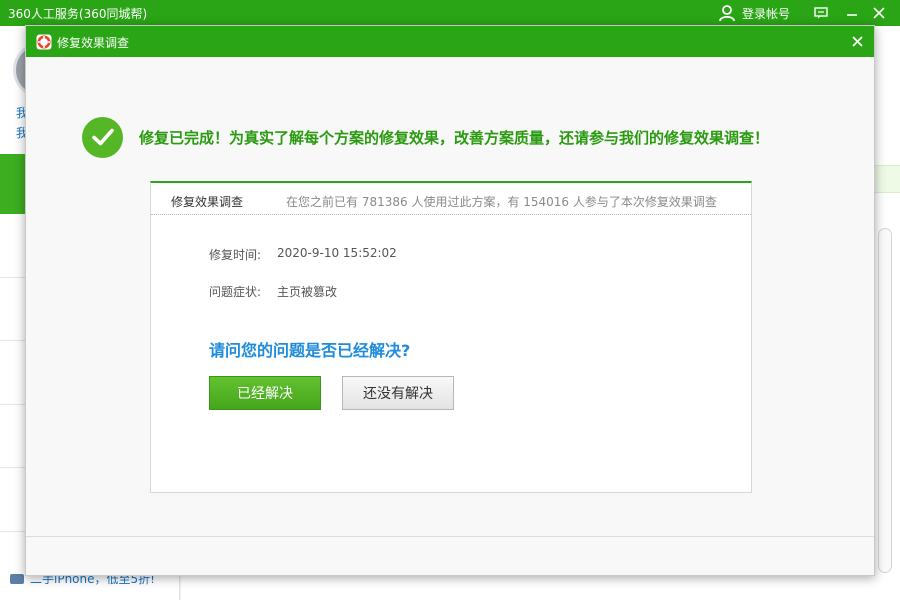 The width and height of the screenshot is (900, 600). I want to click on unresolved-button: 还没有解决, so click(398, 393).